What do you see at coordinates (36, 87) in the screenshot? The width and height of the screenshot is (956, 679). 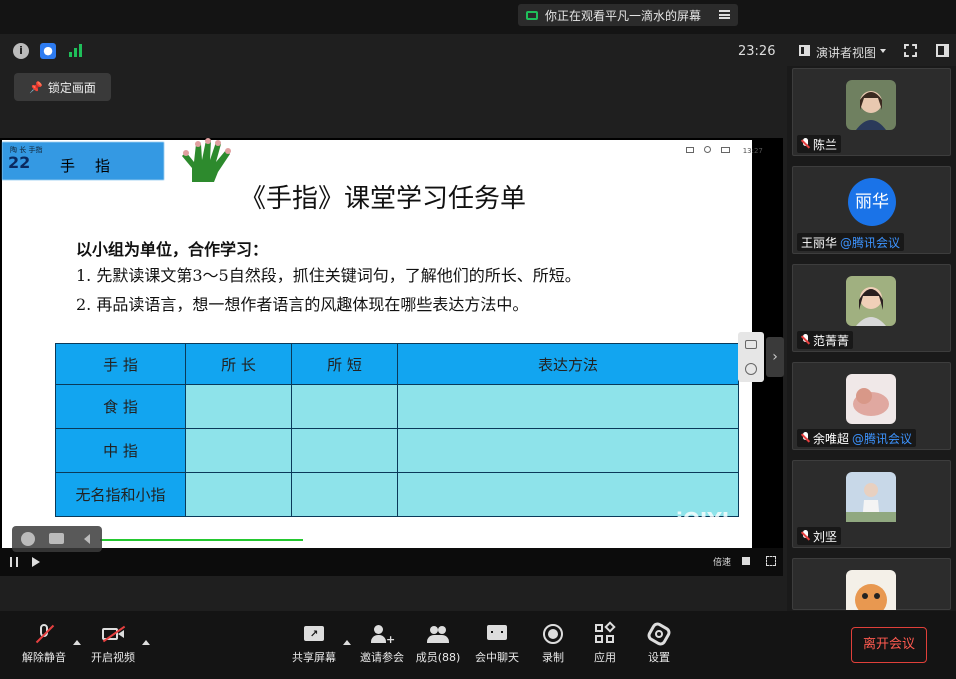 I see `pin-icon: 📌` at bounding box center [36, 87].